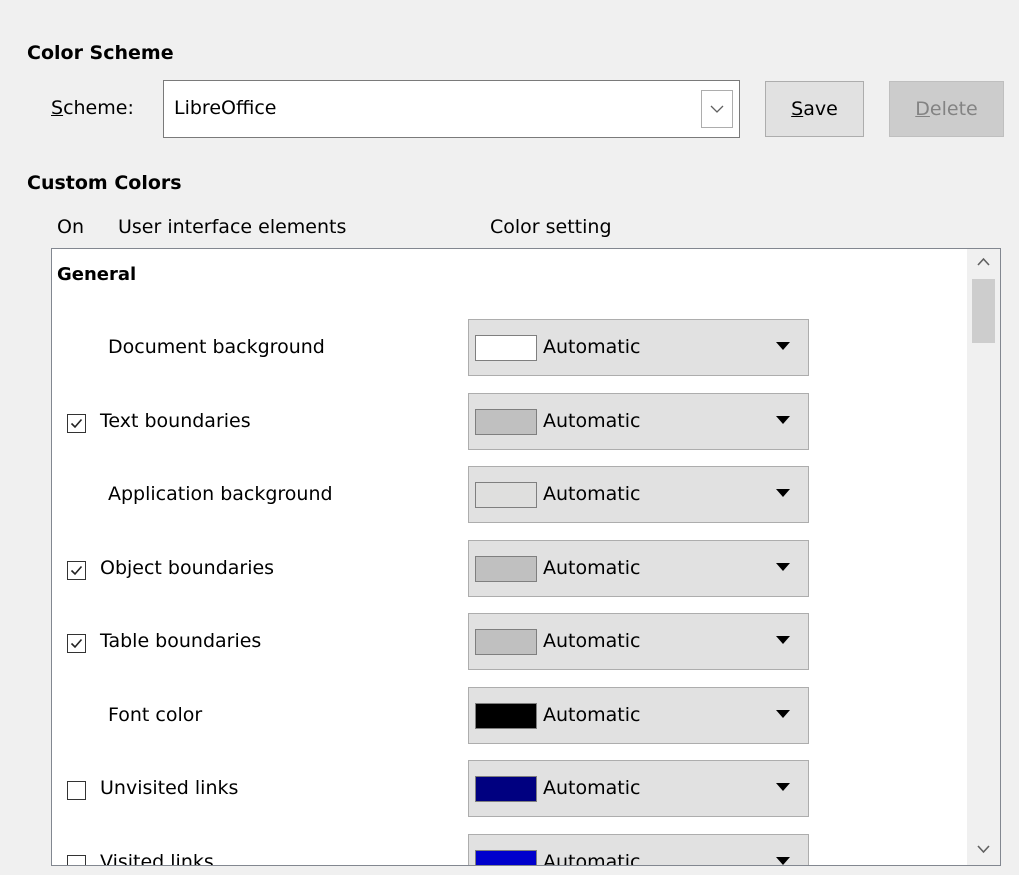 This screenshot has height=875, width=1019. What do you see at coordinates (216, 347) in the screenshot?
I see `document-background-label: Document background` at bounding box center [216, 347].